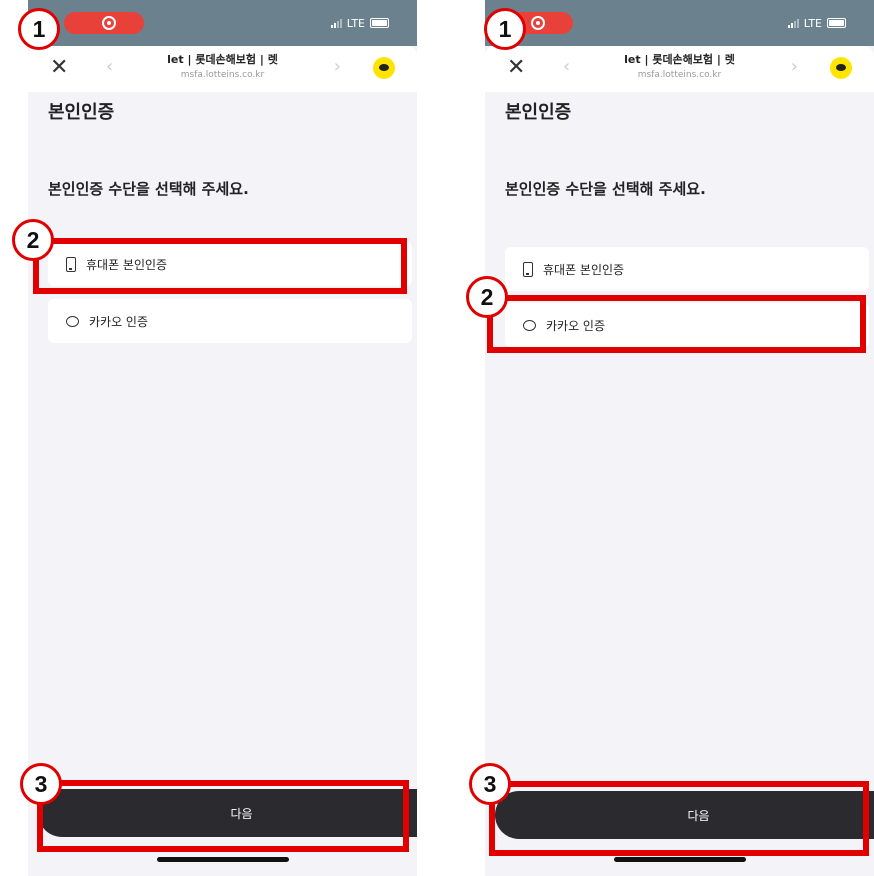 The width and height of the screenshot is (874, 876). Describe the element at coordinates (230, 321) in the screenshot. I see `option-kakao-auth: 카카오 인증` at that location.